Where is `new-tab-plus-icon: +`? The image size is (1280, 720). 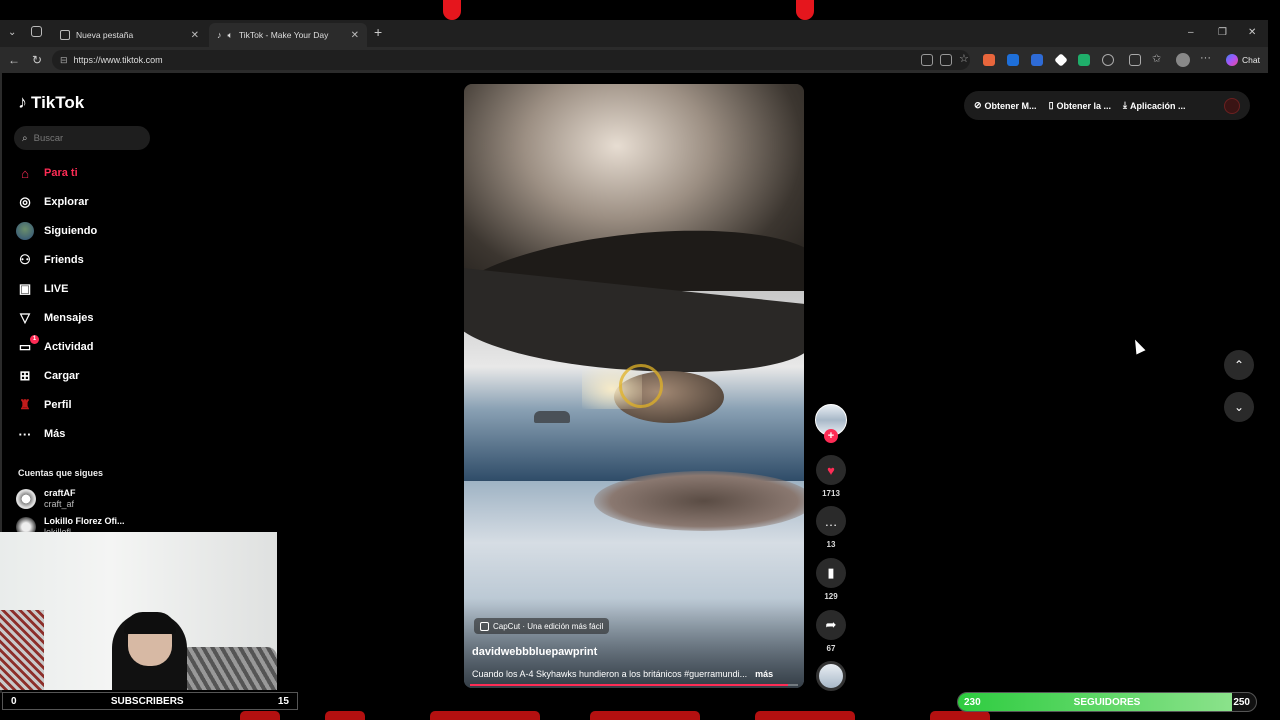 new-tab-plus-icon: + is located at coordinates (378, 32).